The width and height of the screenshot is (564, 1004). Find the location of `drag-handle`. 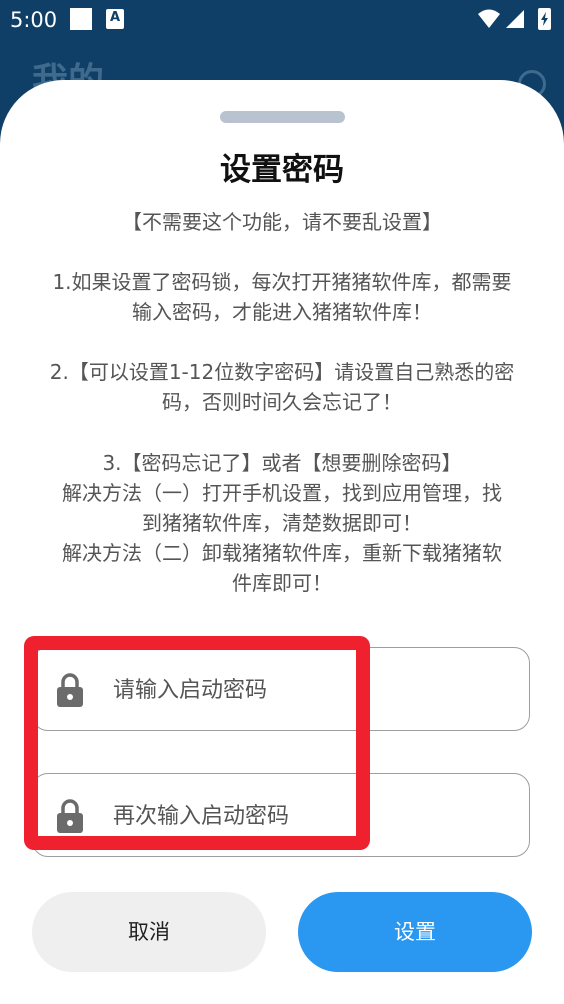

drag-handle is located at coordinates (282, 117).